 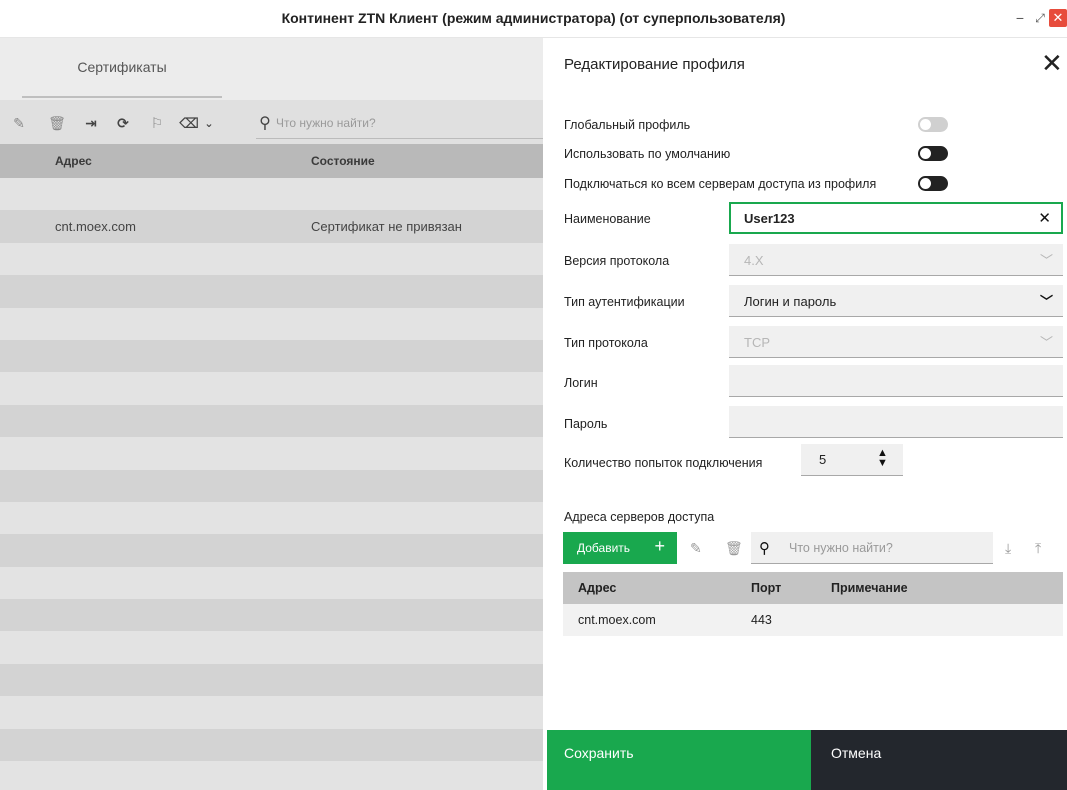 I want to click on attempts-value: 5, so click(x=823, y=459).